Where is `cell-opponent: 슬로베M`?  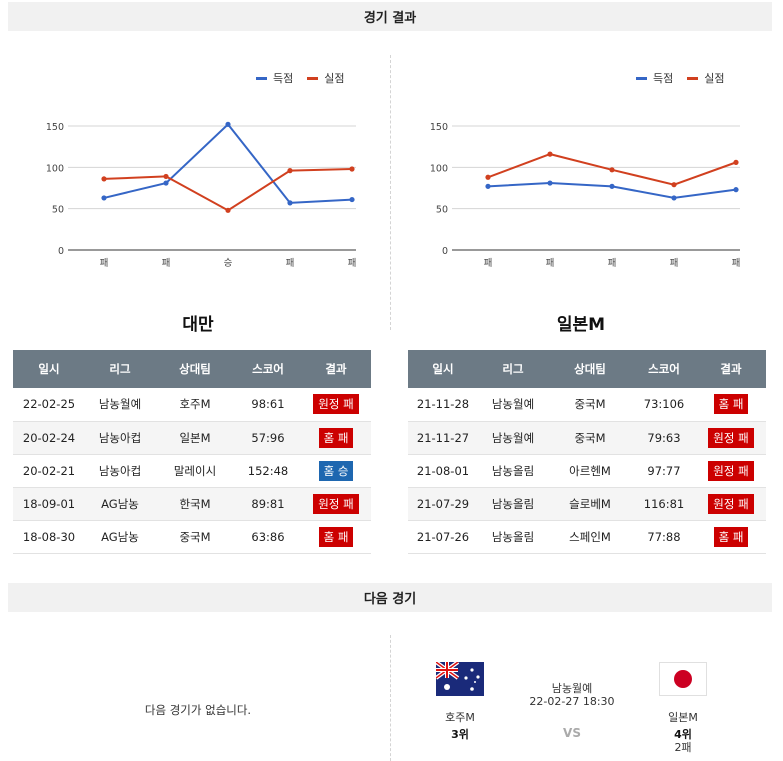 cell-opponent: 슬로베M is located at coordinates (590, 504).